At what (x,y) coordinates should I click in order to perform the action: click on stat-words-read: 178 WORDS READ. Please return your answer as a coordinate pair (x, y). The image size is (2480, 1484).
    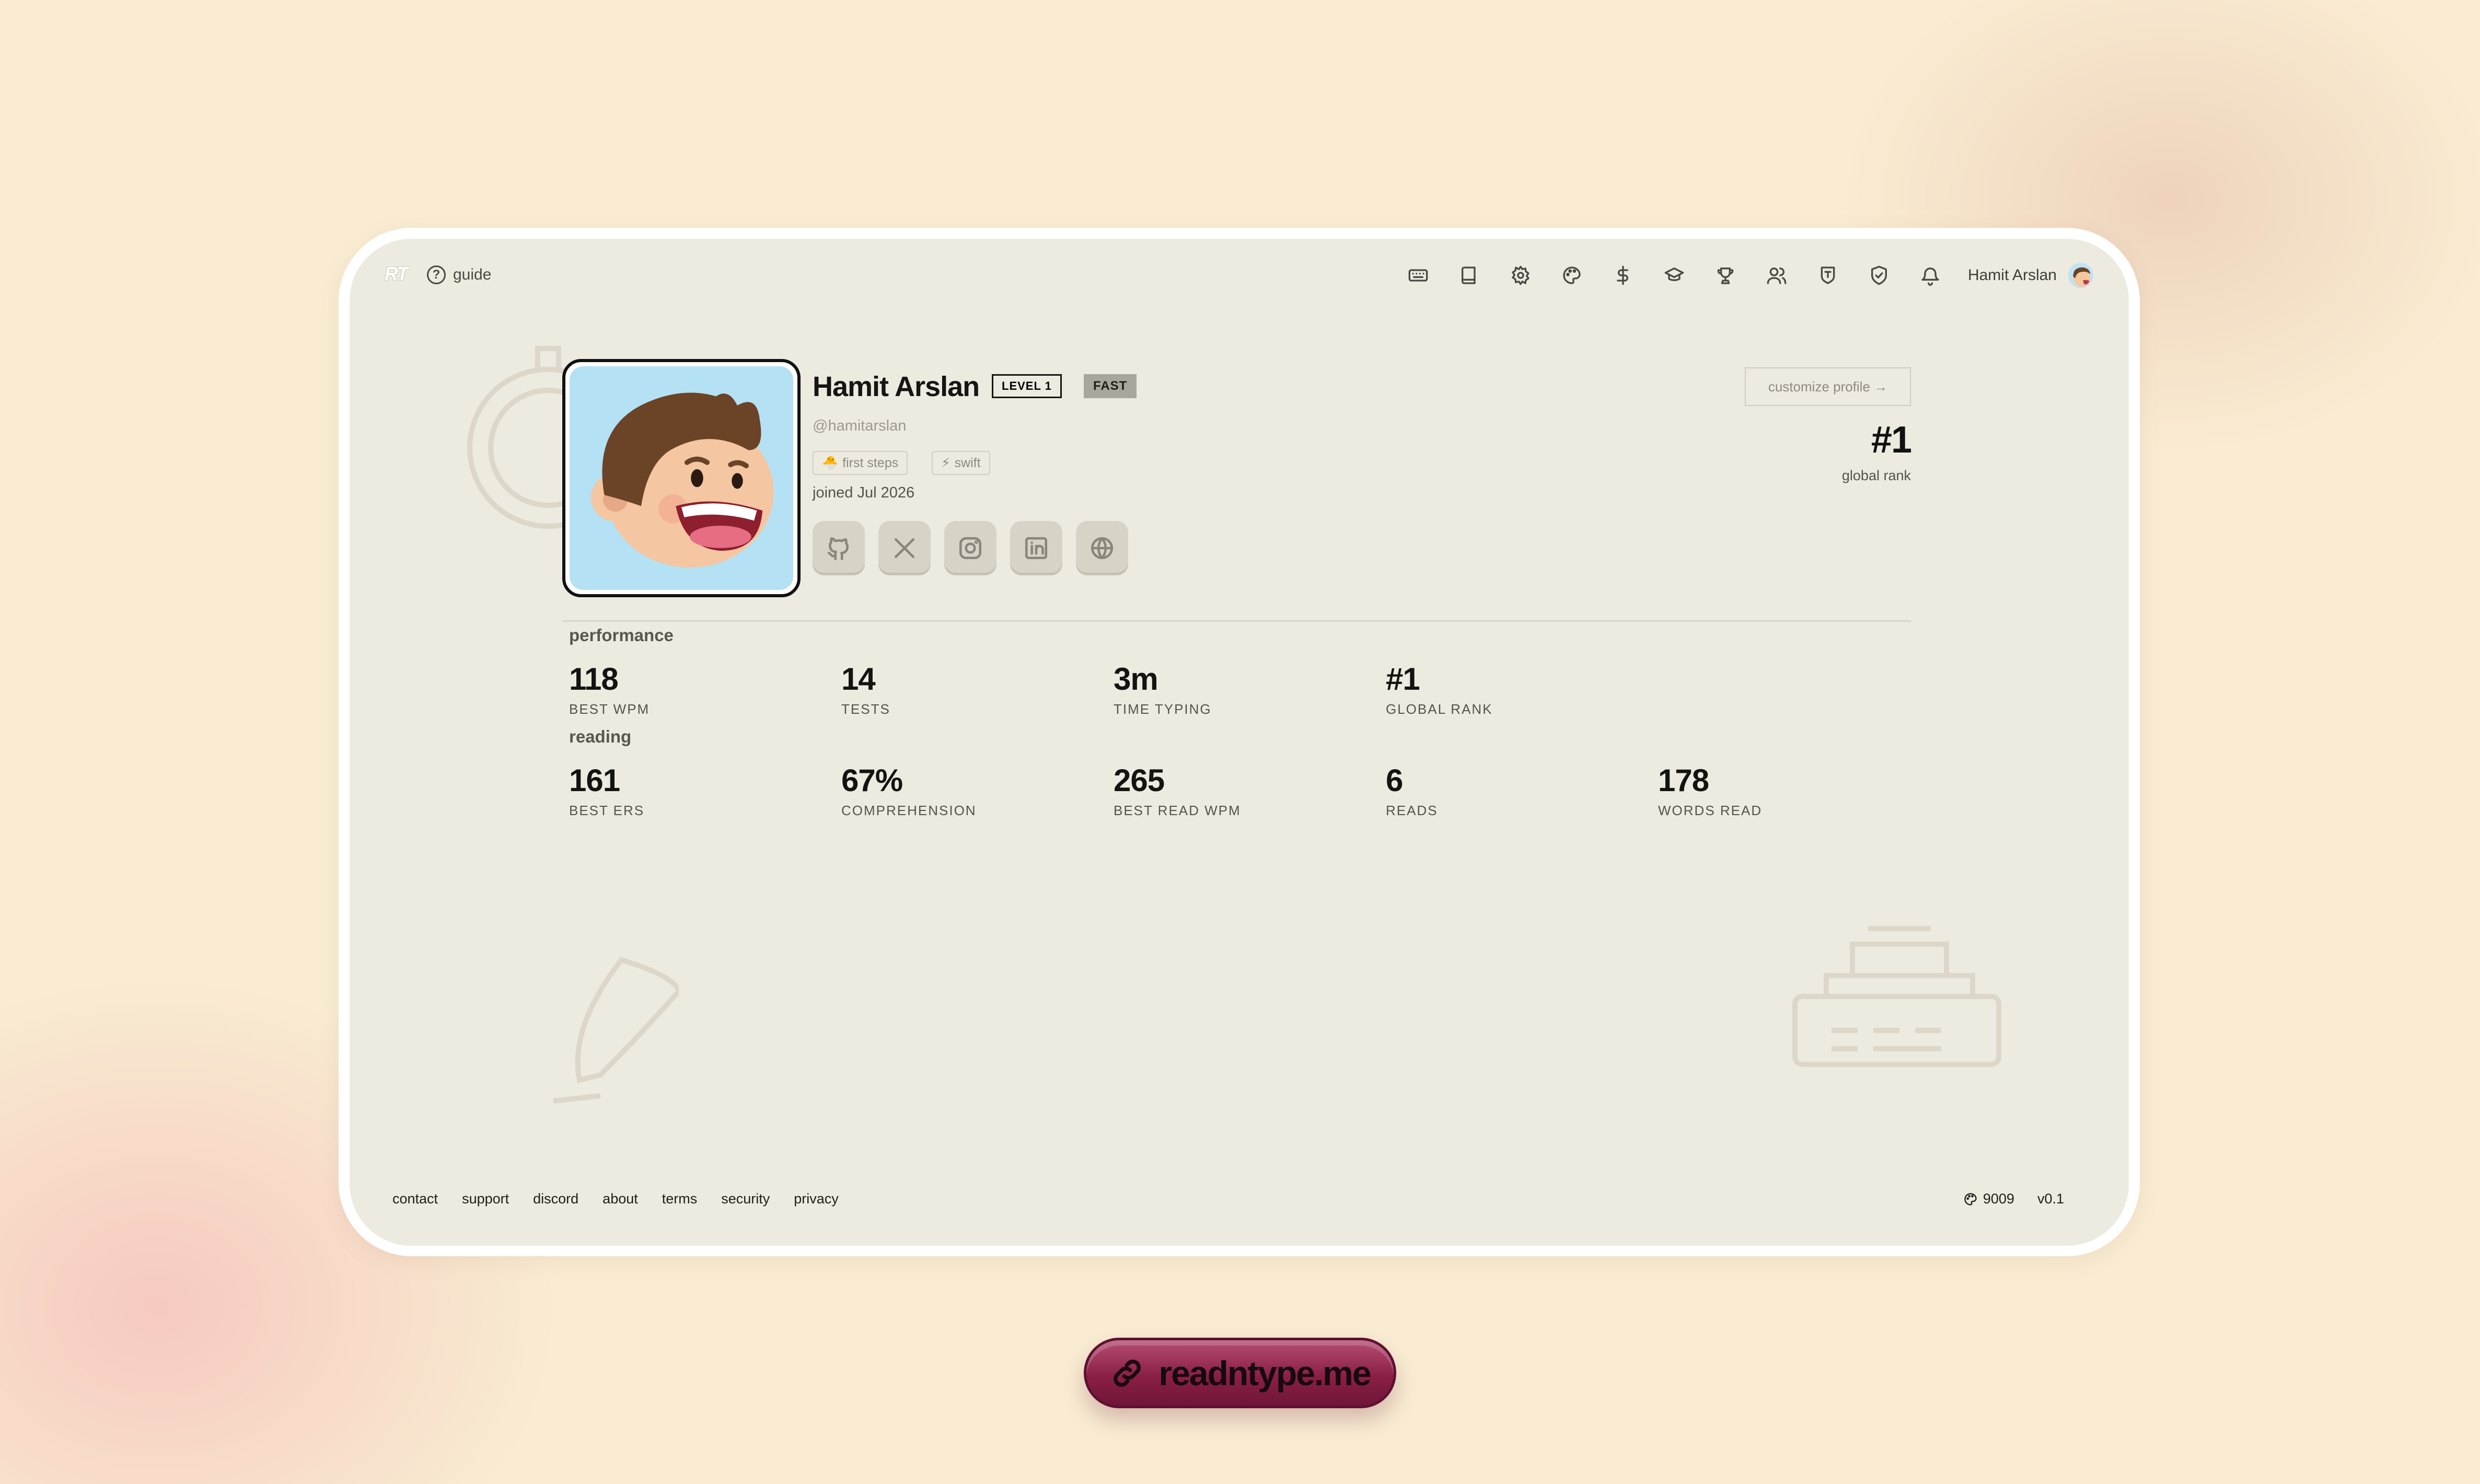
    Looking at the image, I should click on (1710, 790).